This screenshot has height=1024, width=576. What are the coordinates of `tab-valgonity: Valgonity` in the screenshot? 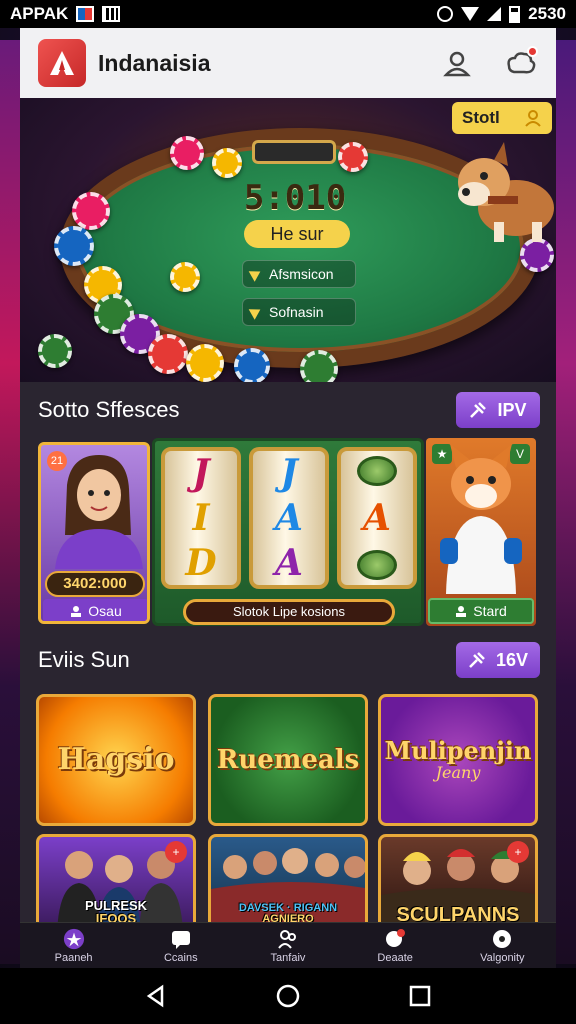 It's located at (502, 946).